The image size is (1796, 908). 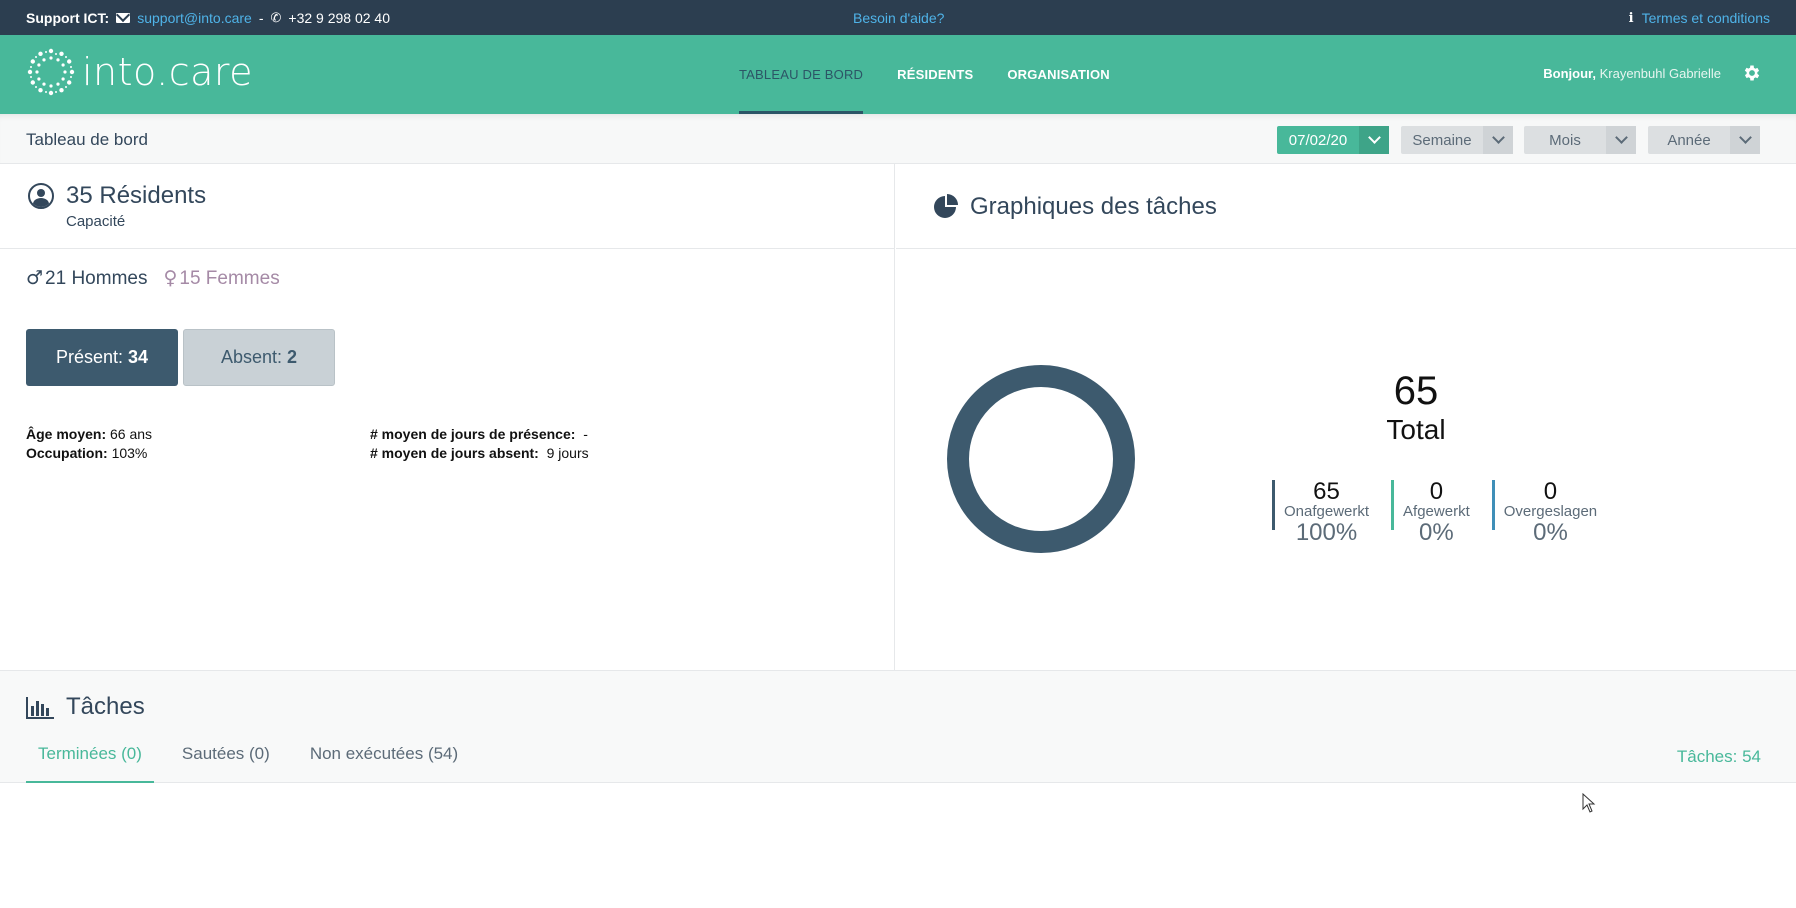 I want to click on male-count: ♂ 21 Hommes, so click(x=86, y=278).